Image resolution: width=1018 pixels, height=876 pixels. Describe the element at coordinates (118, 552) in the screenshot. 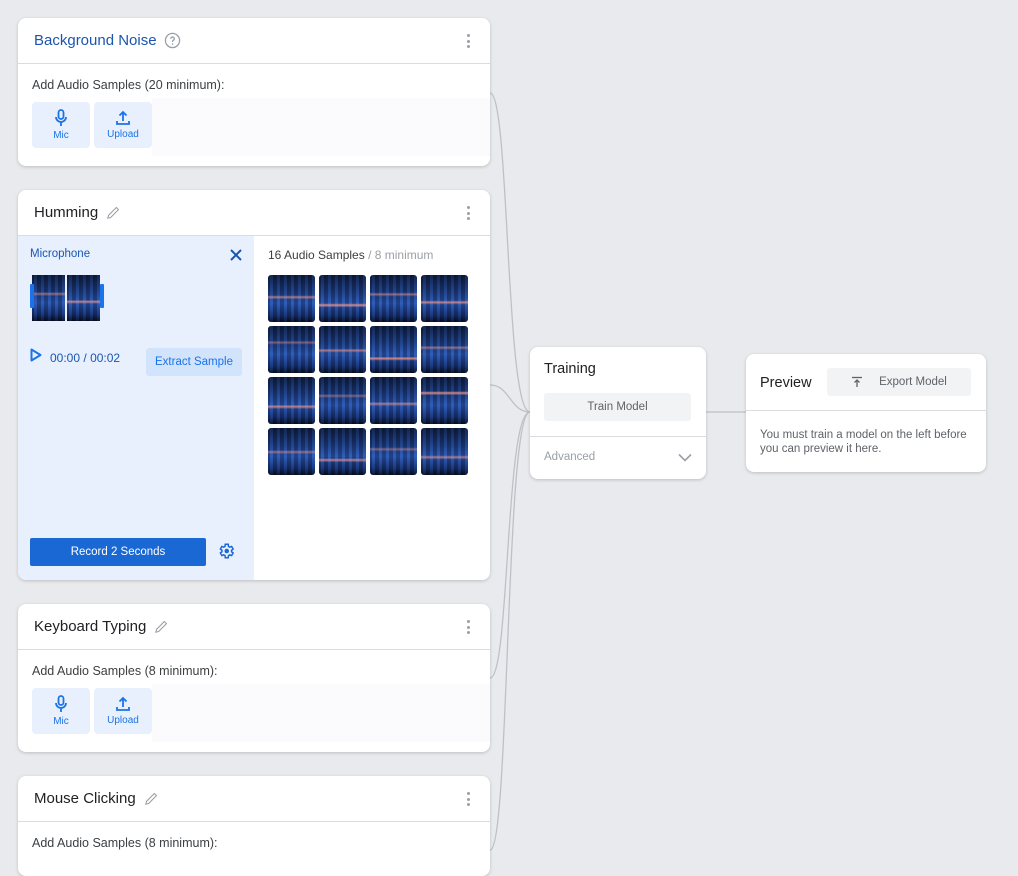

I see `record-button: Record 2 Seconds` at that location.